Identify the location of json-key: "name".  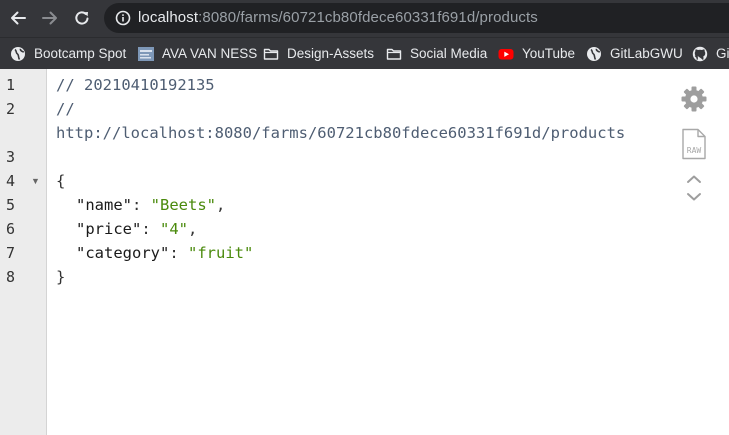
(104, 205).